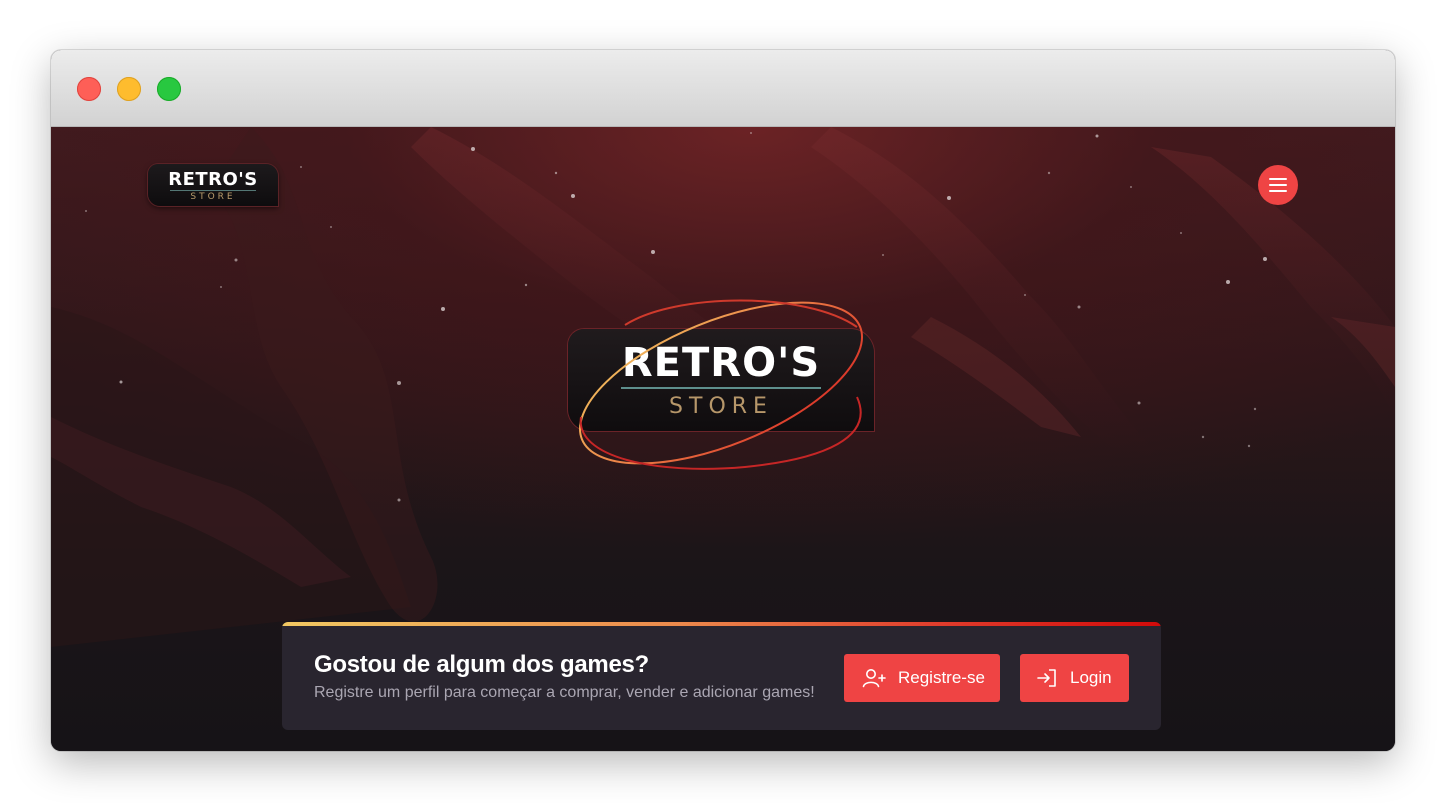 The height and width of the screenshot is (803, 1446). What do you see at coordinates (1091, 677) in the screenshot?
I see `login-button-label: Login` at bounding box center [1091, 677].